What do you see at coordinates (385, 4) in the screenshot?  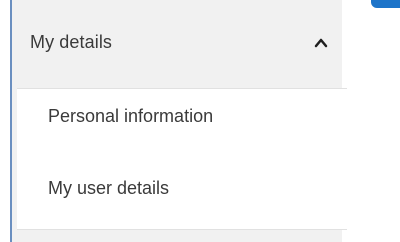 I see `top-accent-button` at bounding box center [385, 4].